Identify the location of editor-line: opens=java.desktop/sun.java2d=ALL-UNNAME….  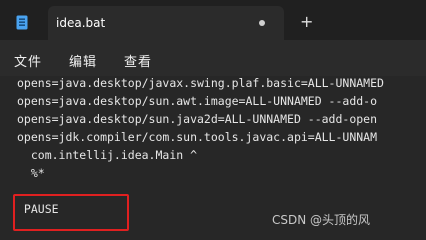
(197, 119).